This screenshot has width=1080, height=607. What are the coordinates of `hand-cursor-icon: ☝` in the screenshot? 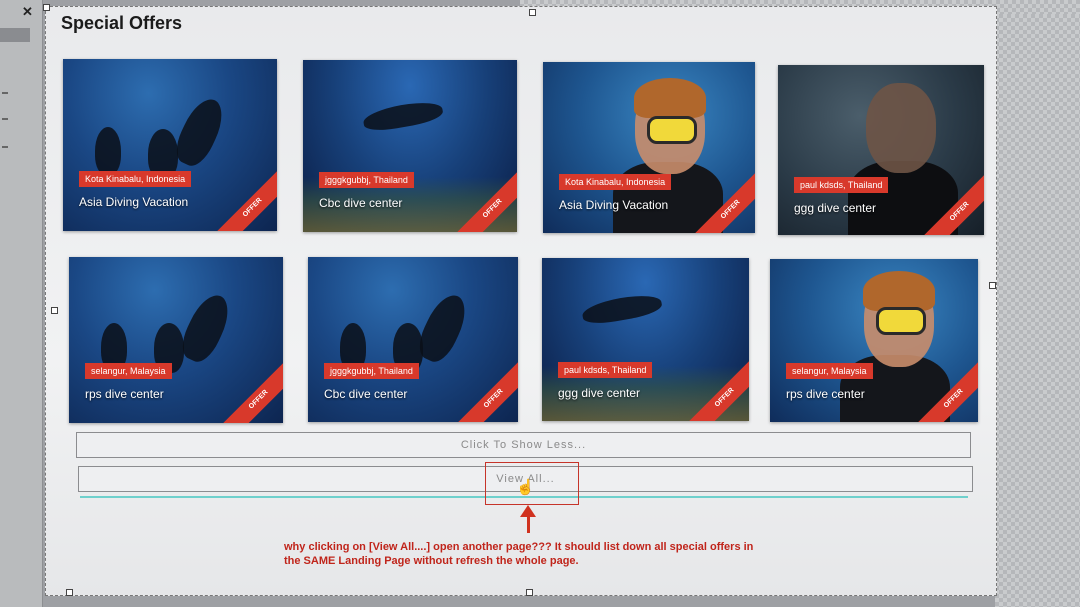 It's located at (525, 487).